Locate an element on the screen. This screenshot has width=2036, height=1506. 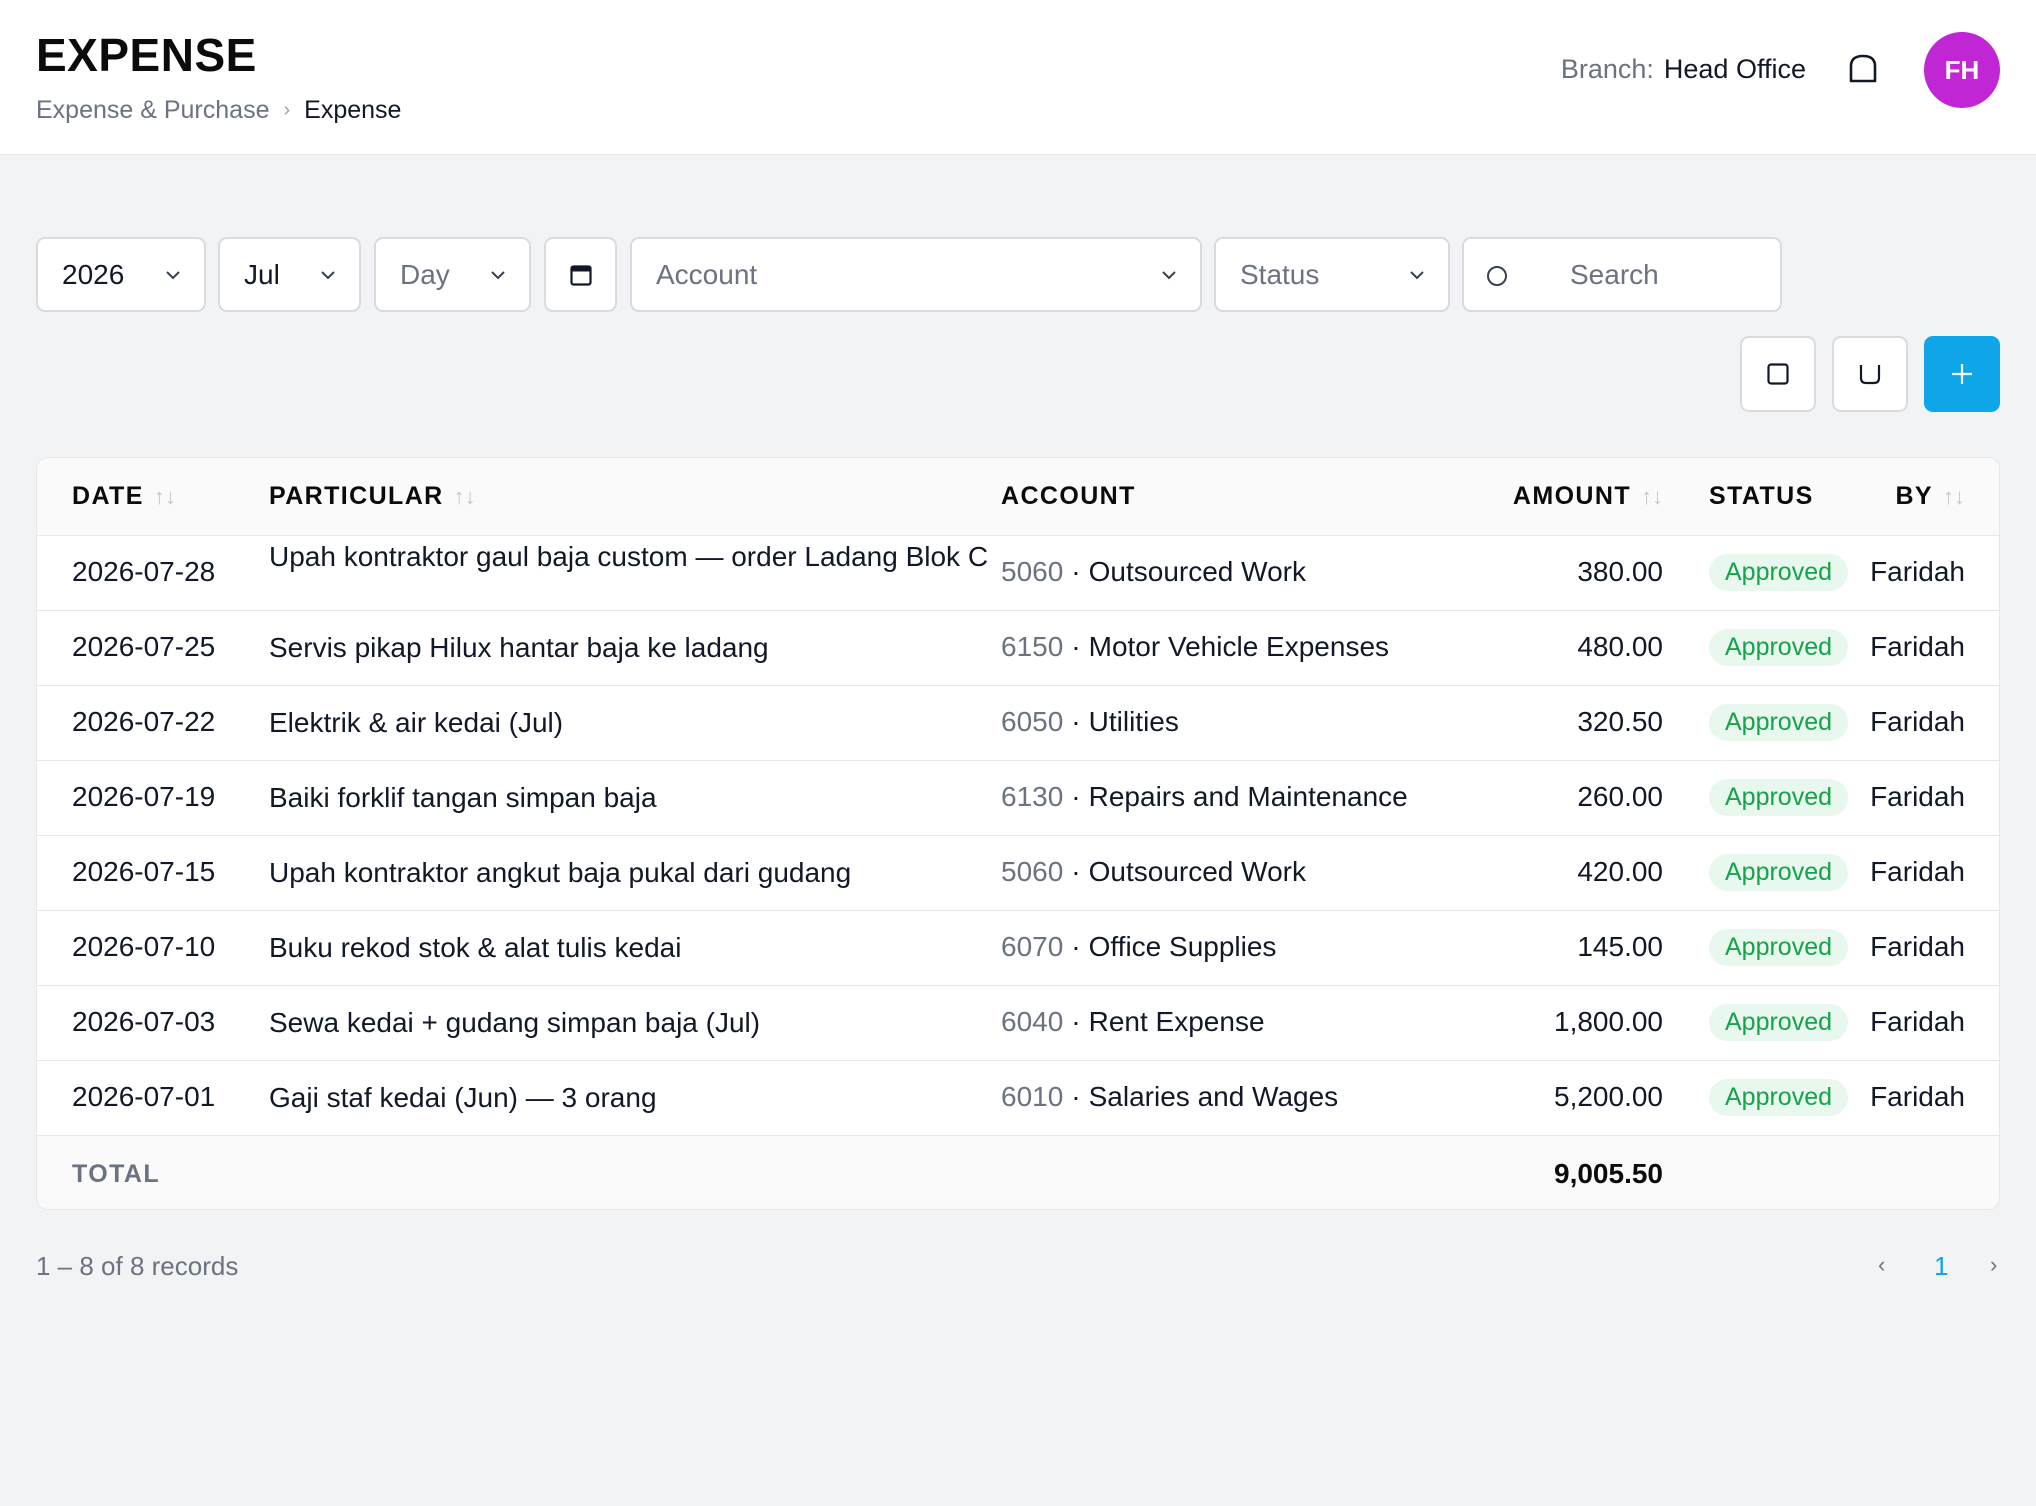
calendar-icon is located at coordinates (580, 275).